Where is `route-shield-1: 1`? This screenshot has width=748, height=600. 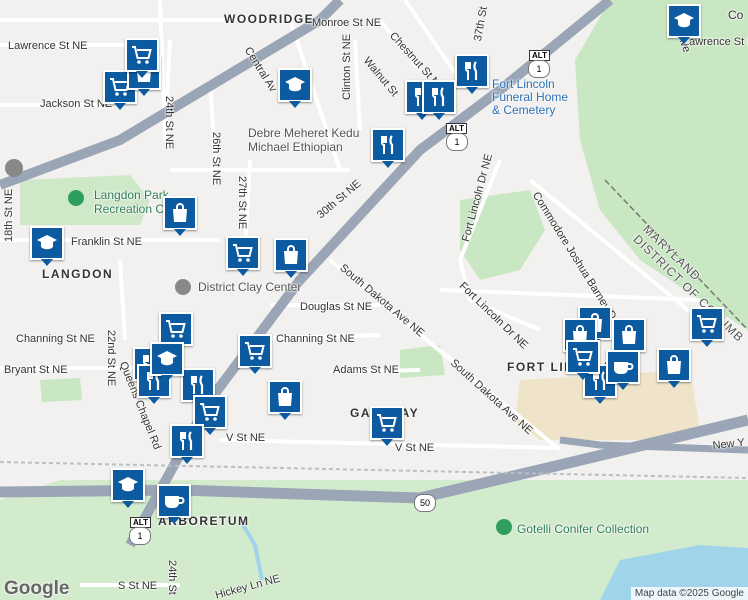 route-shield-1: 1 is located at coordinates (539, 69).